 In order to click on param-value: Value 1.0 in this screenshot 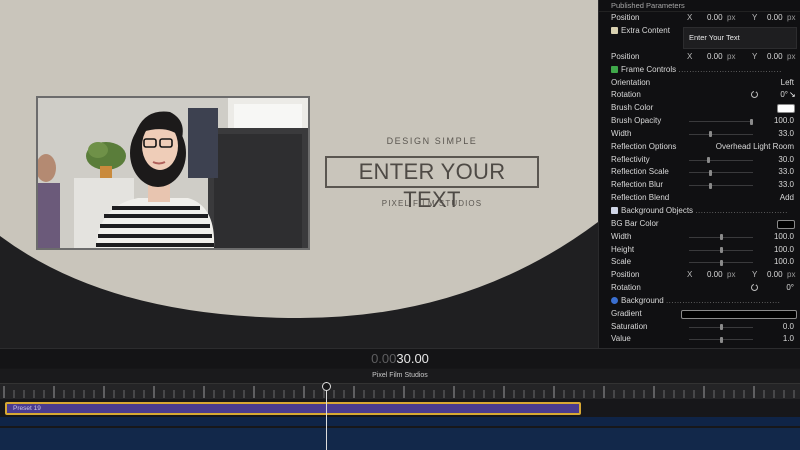, I will do `click(699, 339)`.